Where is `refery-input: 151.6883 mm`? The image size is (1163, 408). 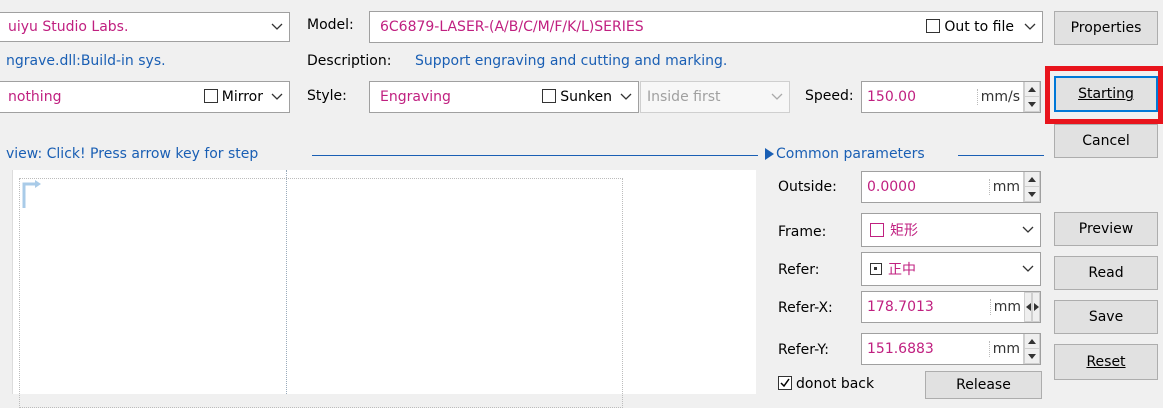
refery-input: 151.6883 mm is located at coordinates (951, 349).